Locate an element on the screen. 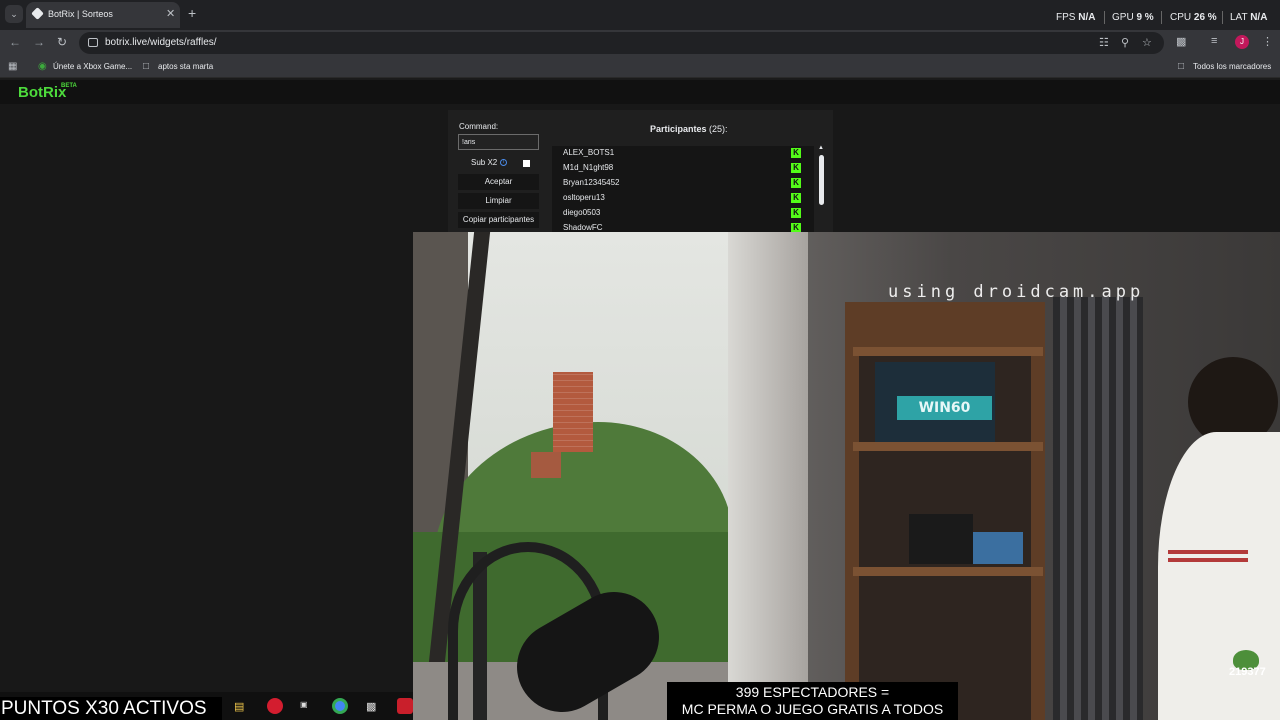  droidcam-watermark: using droidcam.app is located at coordinates (1016, 292).